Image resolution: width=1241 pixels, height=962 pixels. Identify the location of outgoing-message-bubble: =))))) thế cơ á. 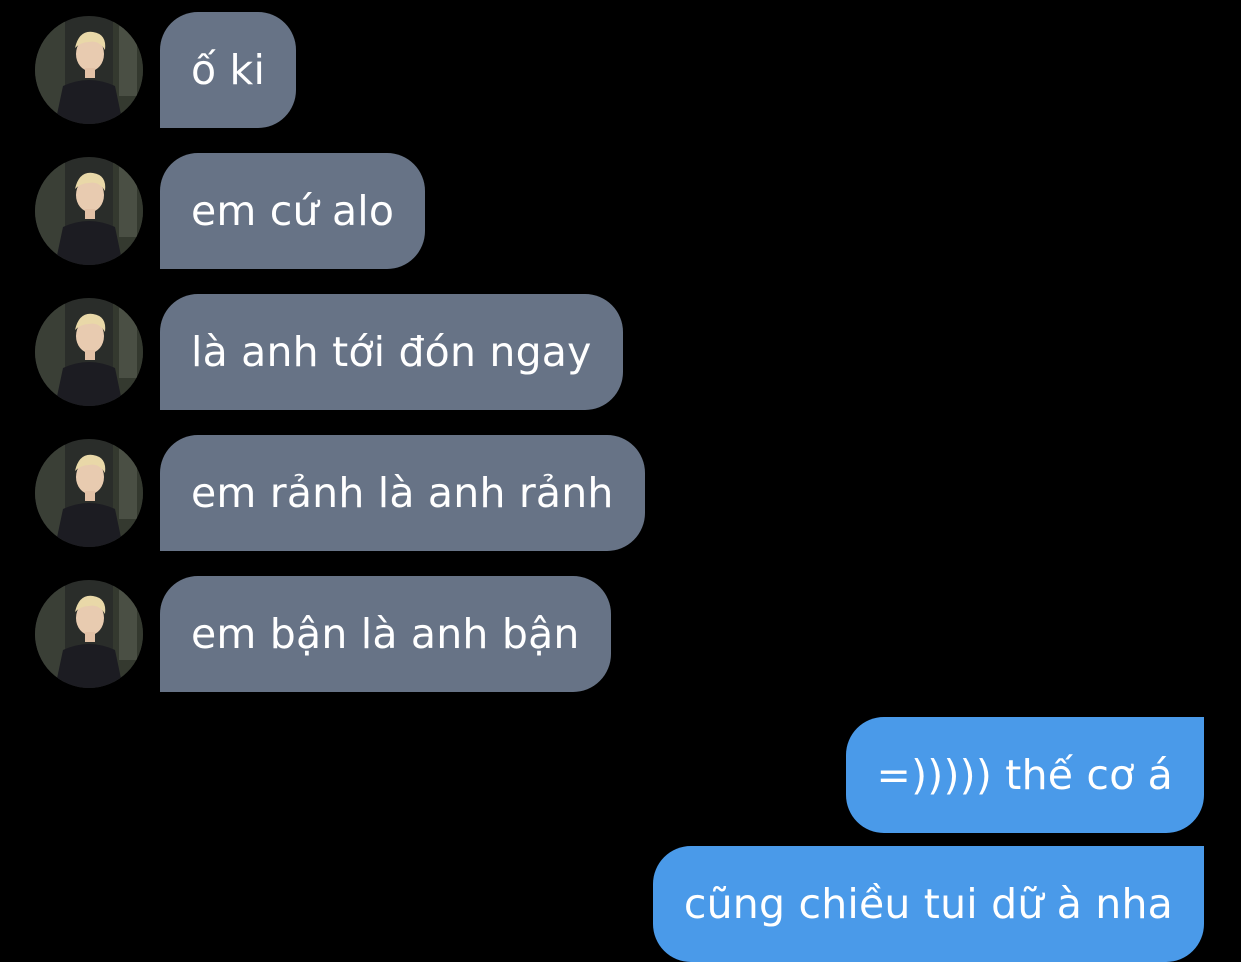
(1024, 775).